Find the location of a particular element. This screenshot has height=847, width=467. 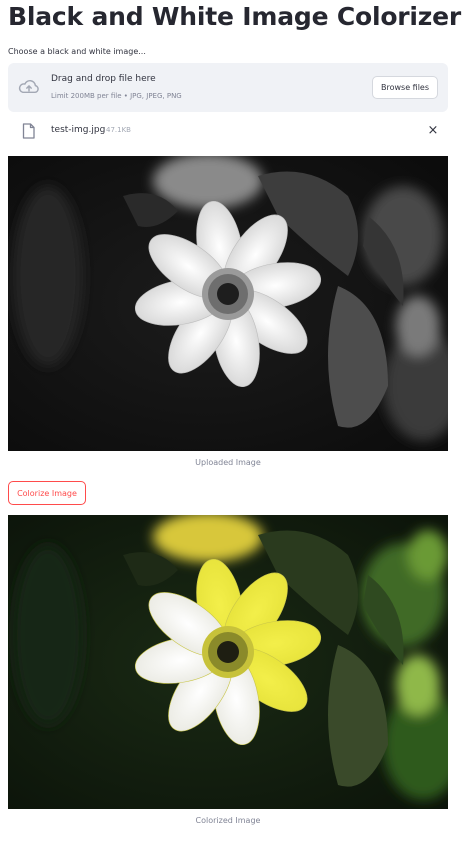

file-name: test-img.jpg is located at coordinates (78, 130).